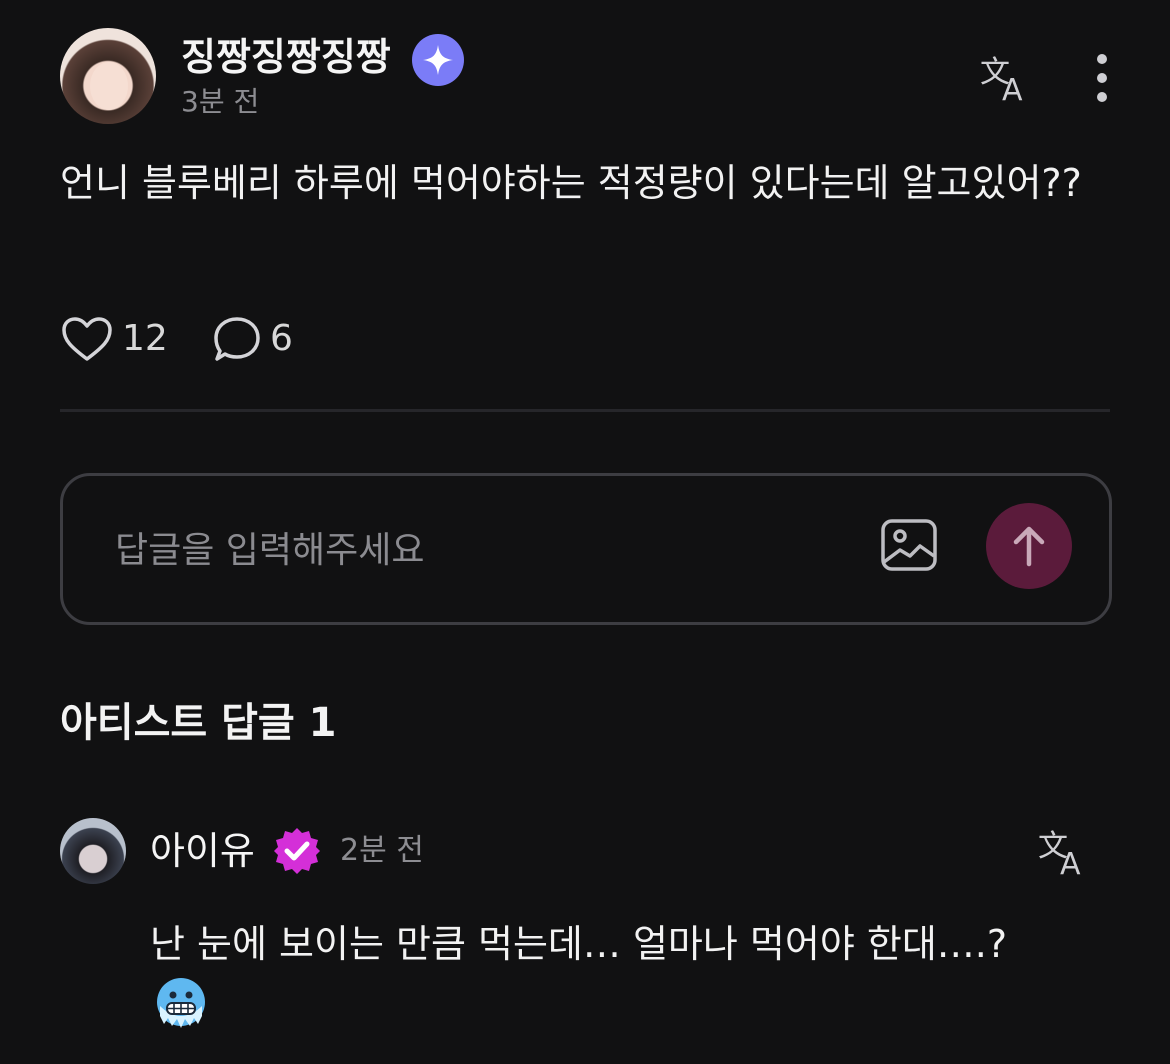  What do you see at coordinates (198, 723) in the screenshot?
I see `artist-reply-section-title: 아티스트 답글 1` at bounding box center [198, 723].